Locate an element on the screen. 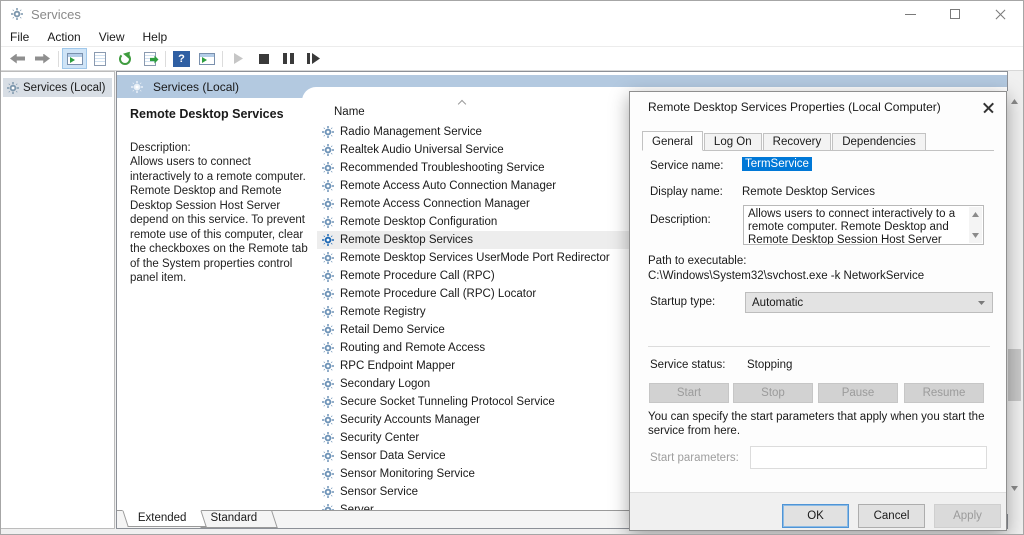 Image resolution: width=1024 pixels, height=535 pixels. service-row-label: Retail Demo Service is located at coordinates (392, 330).